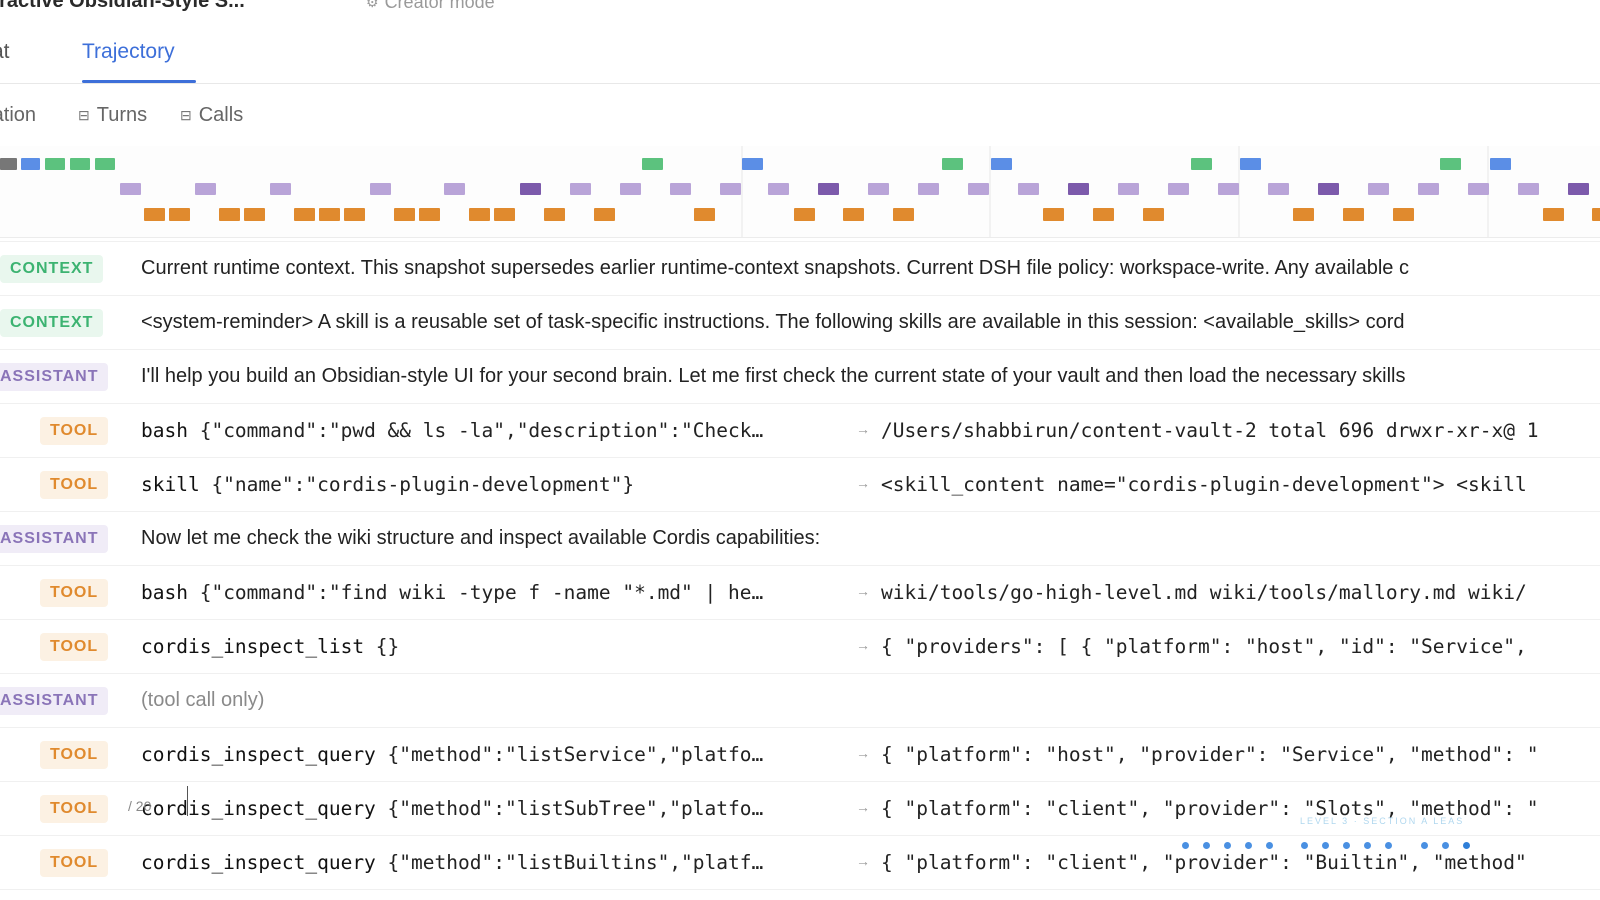  What do you see at coordinates (8, 164) in the screenshot?
I see `timeline-block-system` at bounding box center [8, 164].